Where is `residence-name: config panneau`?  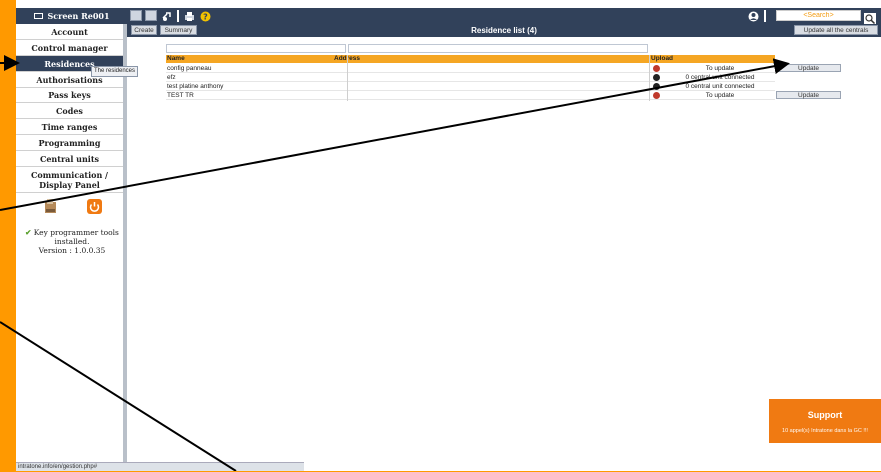 residence-name: config panneau is located at coordinates (249, 68).